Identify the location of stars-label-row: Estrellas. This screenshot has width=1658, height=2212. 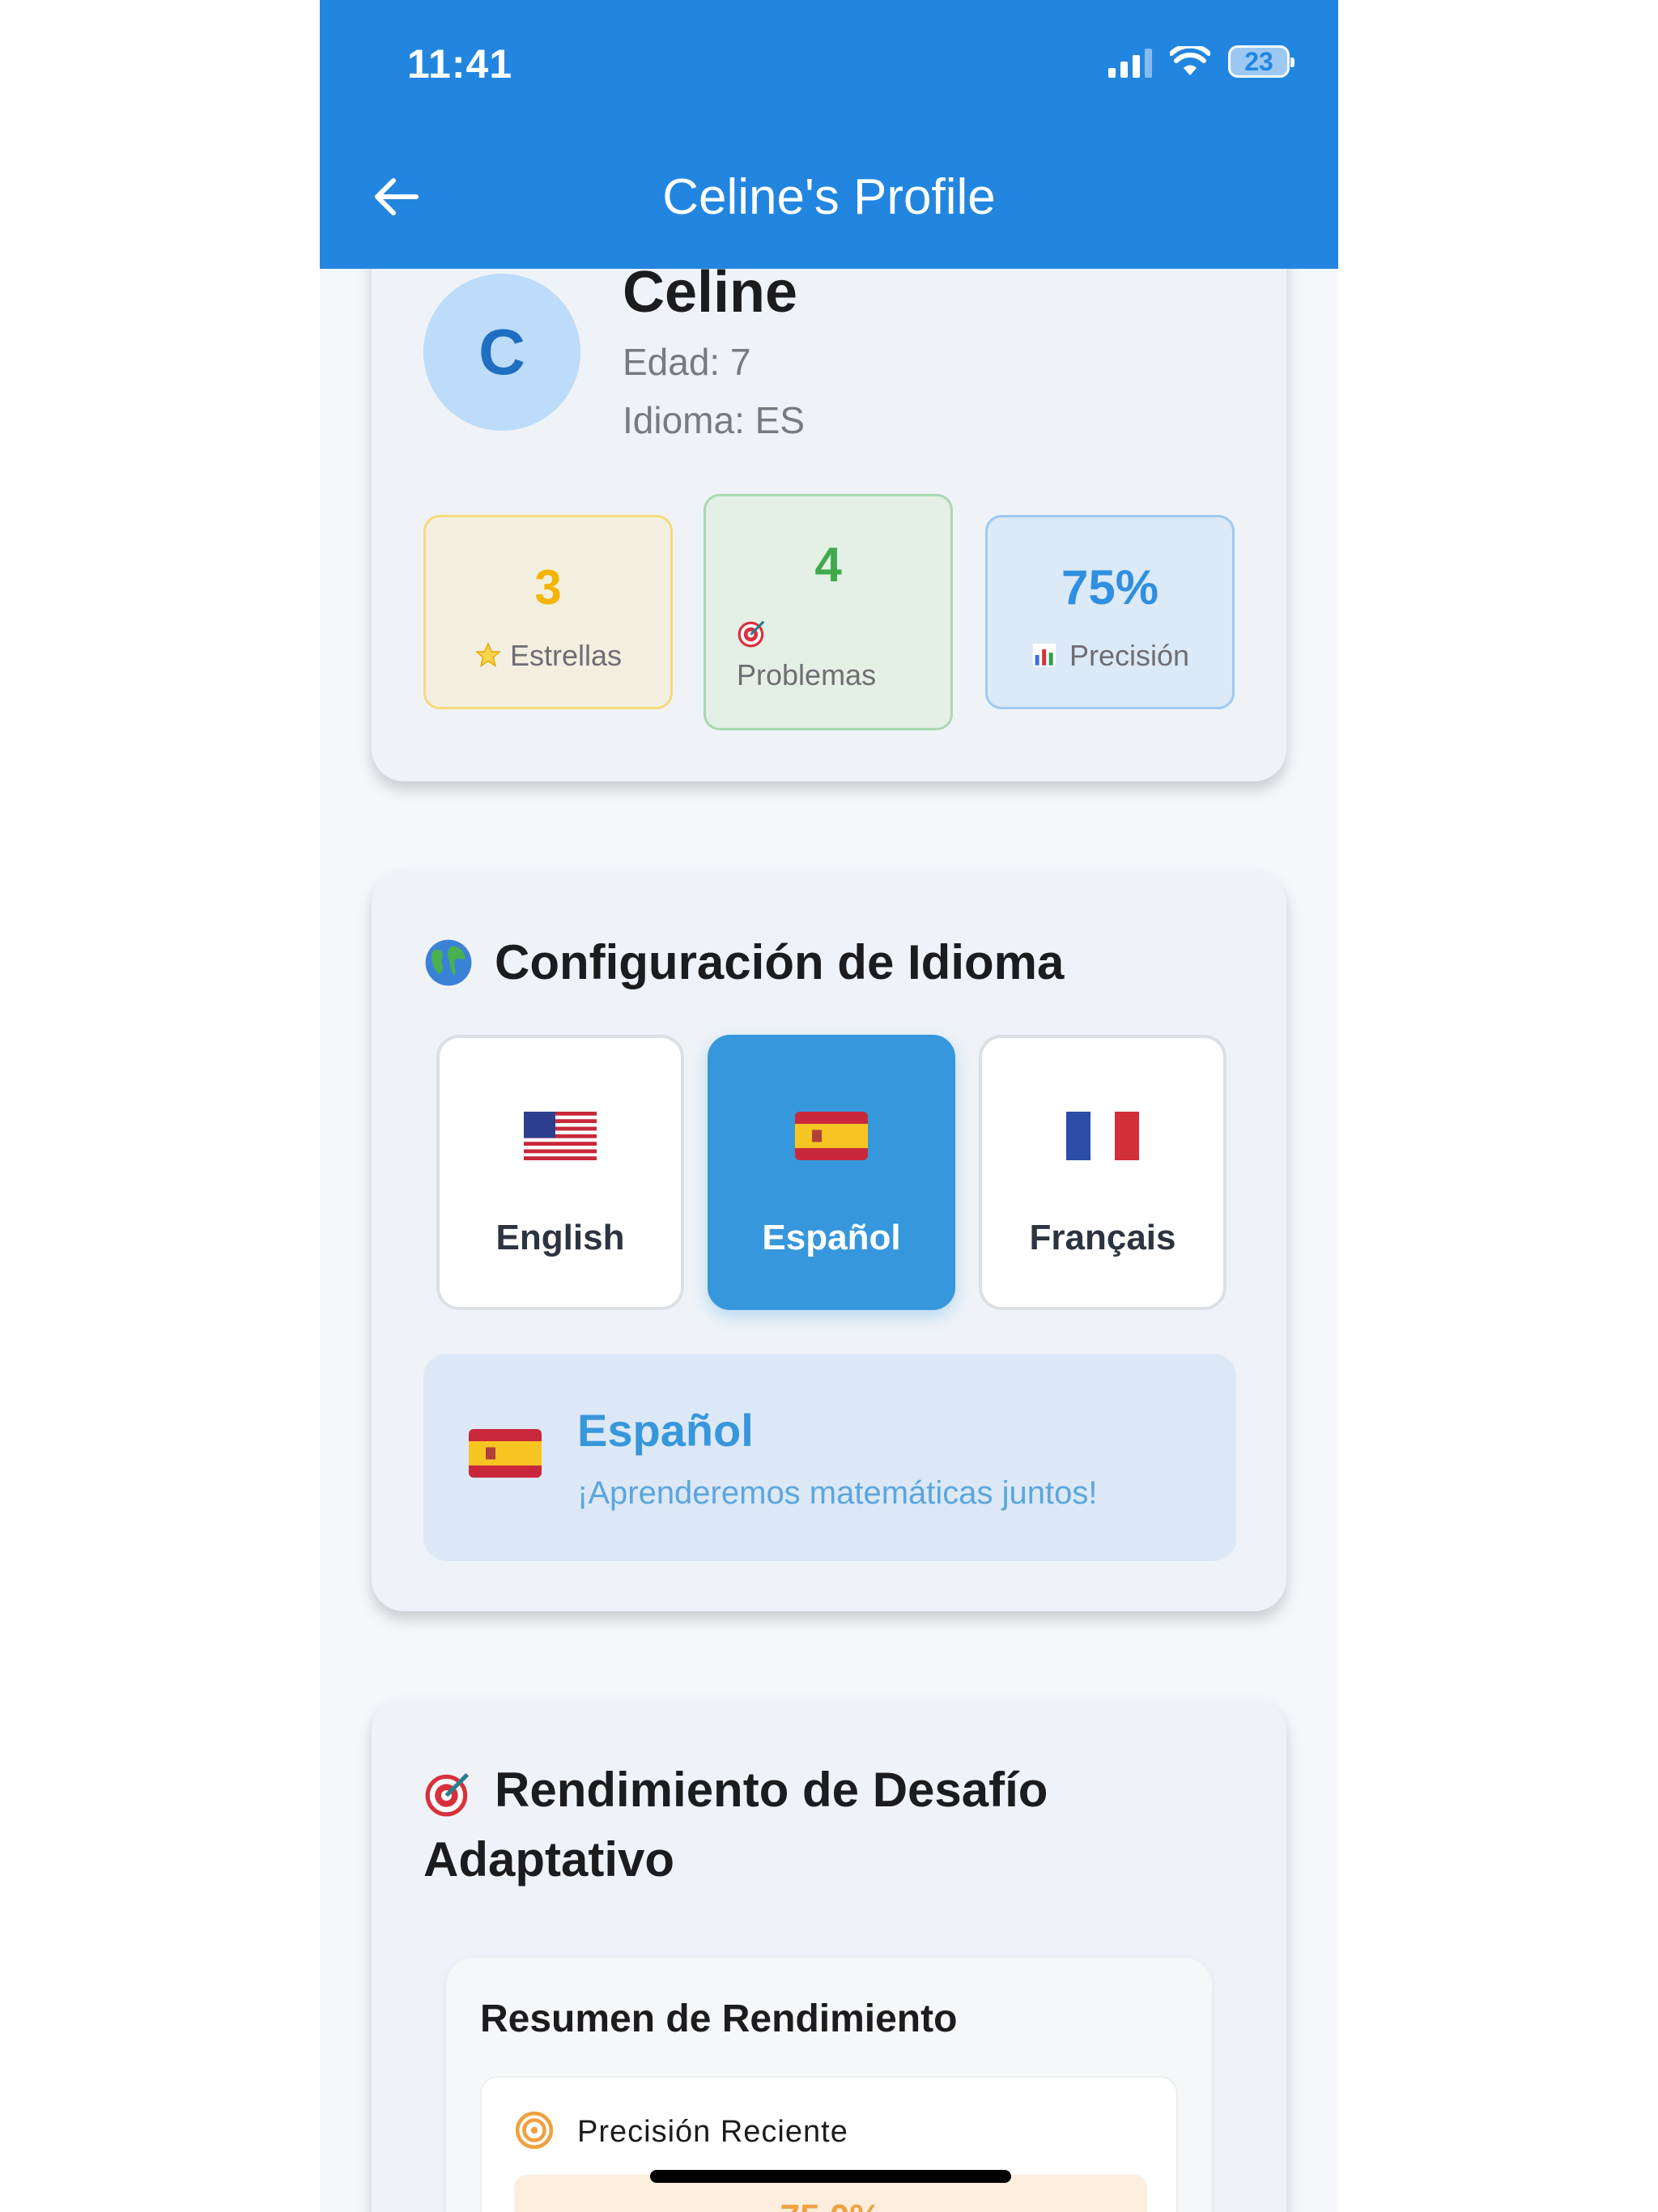
(548, 656).